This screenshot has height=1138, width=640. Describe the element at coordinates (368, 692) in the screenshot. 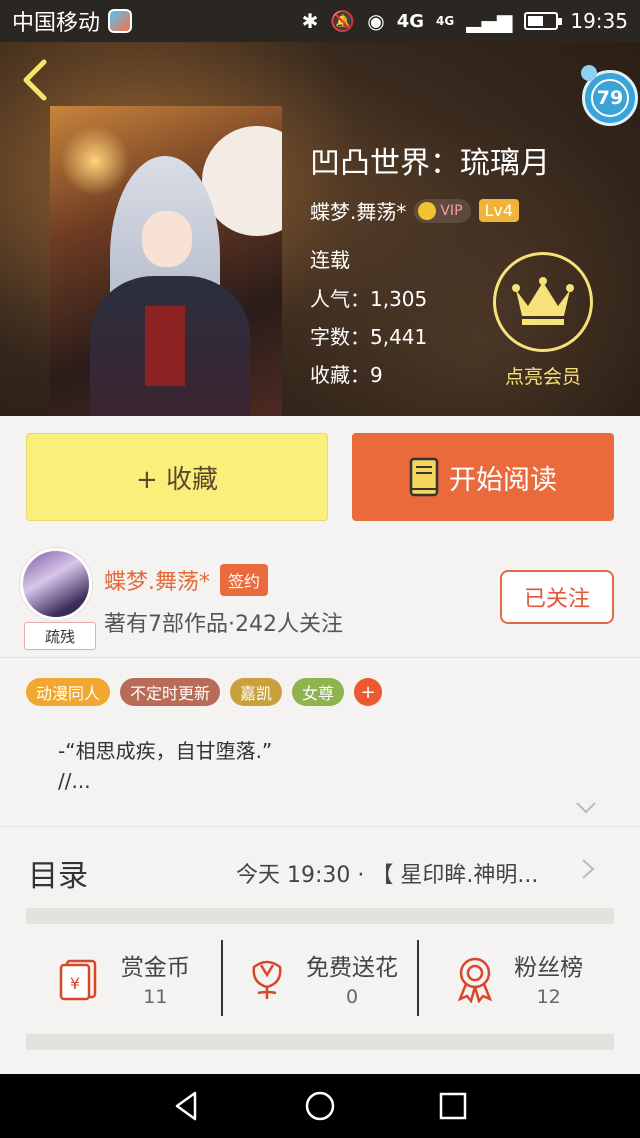

I see `add-tag-button: +` at that location.